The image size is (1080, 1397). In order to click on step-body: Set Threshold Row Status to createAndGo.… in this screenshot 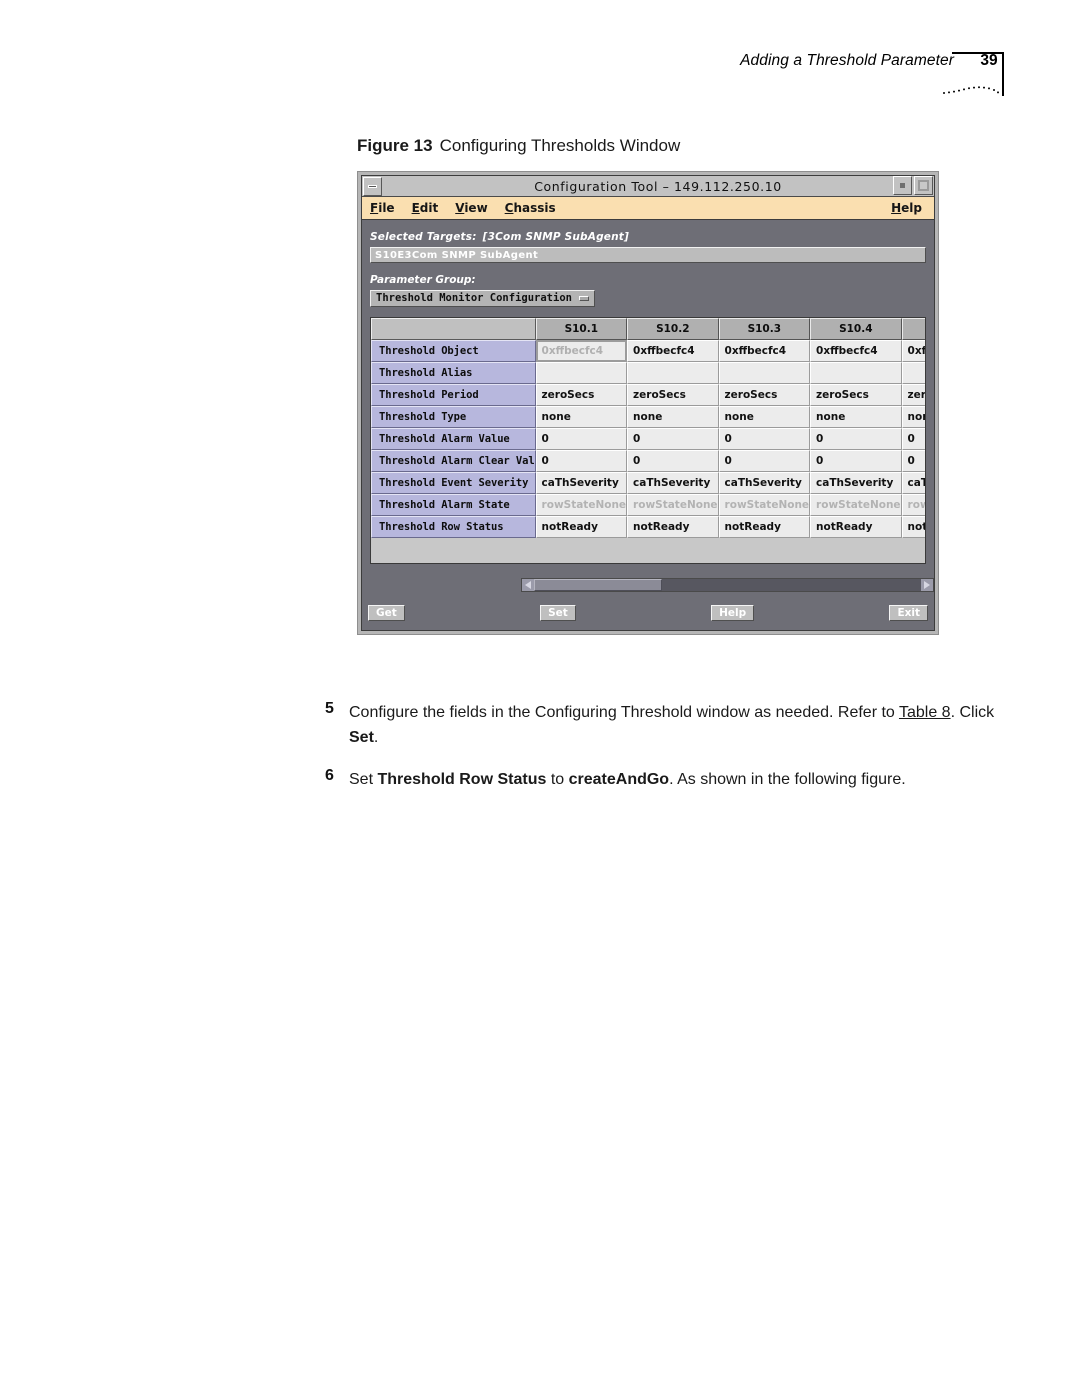, I will do `click(627, 779)`.